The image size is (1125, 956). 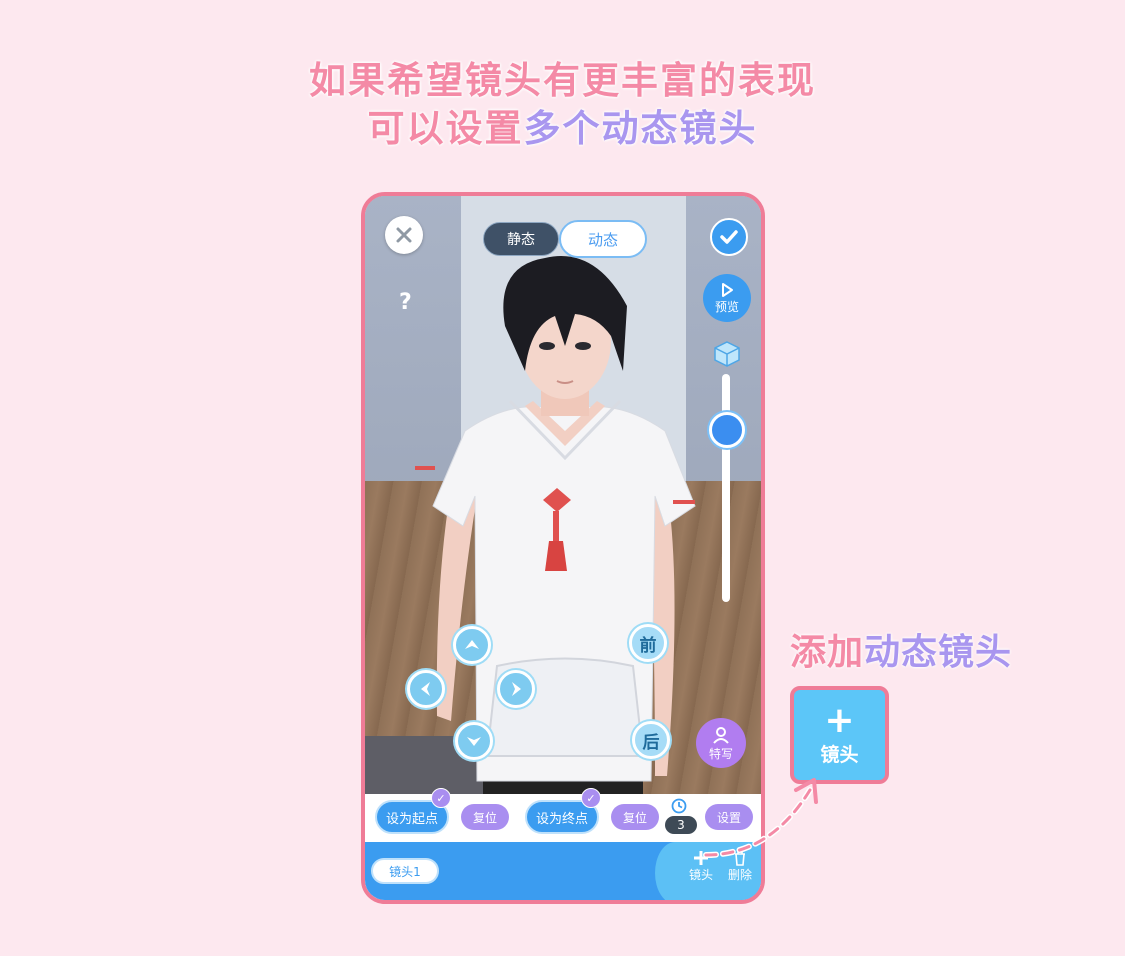 I want to click on close-icon, so click(x=404, y=235).